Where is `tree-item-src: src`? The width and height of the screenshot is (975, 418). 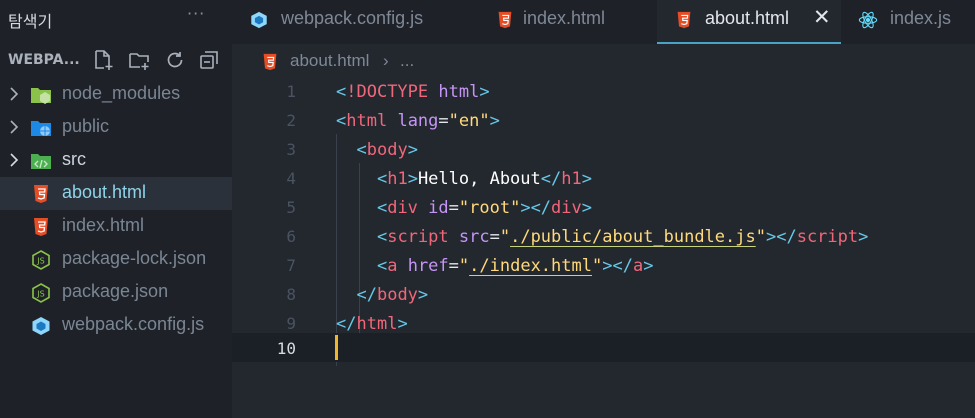
tree-item-src: src is located at coordinates (116, 160).